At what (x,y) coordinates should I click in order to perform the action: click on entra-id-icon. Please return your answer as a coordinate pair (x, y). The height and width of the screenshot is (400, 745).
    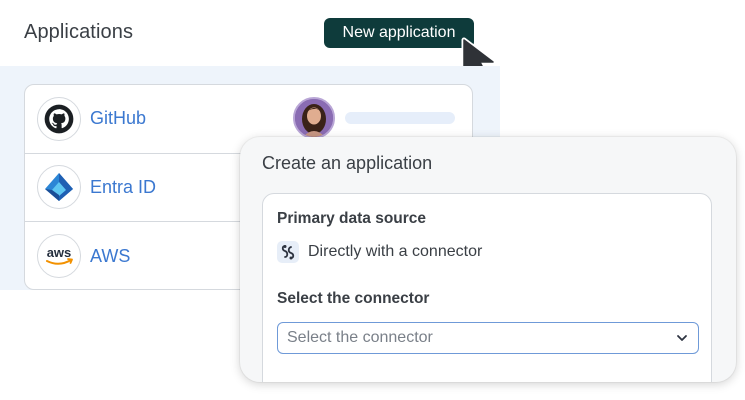
    Looking at the image, I should click on (59, 187).